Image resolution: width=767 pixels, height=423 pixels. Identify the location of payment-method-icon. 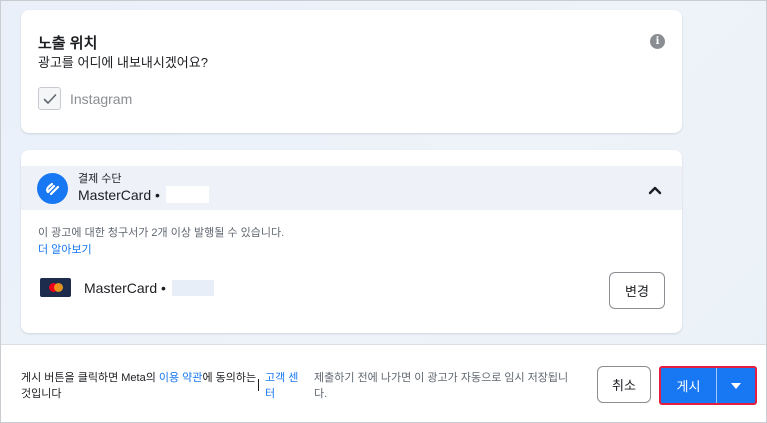
(52, 188).